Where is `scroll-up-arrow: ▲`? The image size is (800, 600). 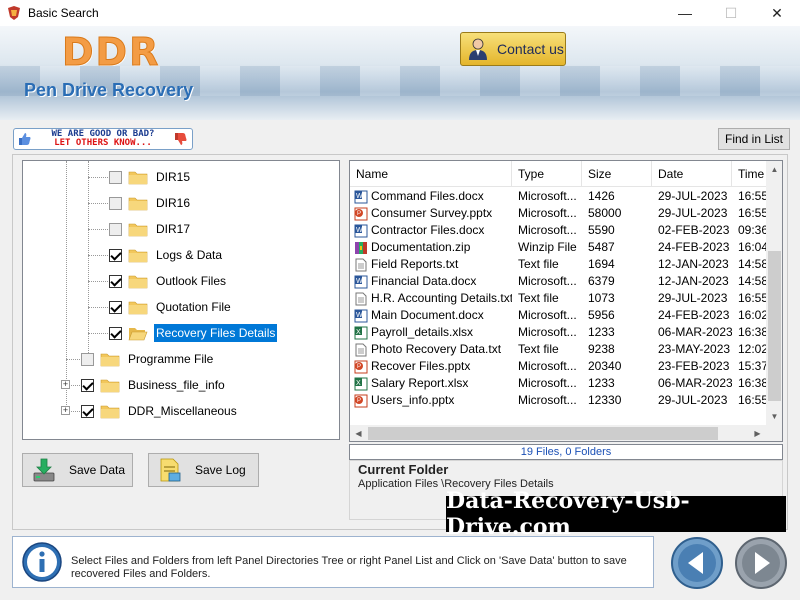 scroll-up-arrow: ▲ is located at coordinates (774, 169).